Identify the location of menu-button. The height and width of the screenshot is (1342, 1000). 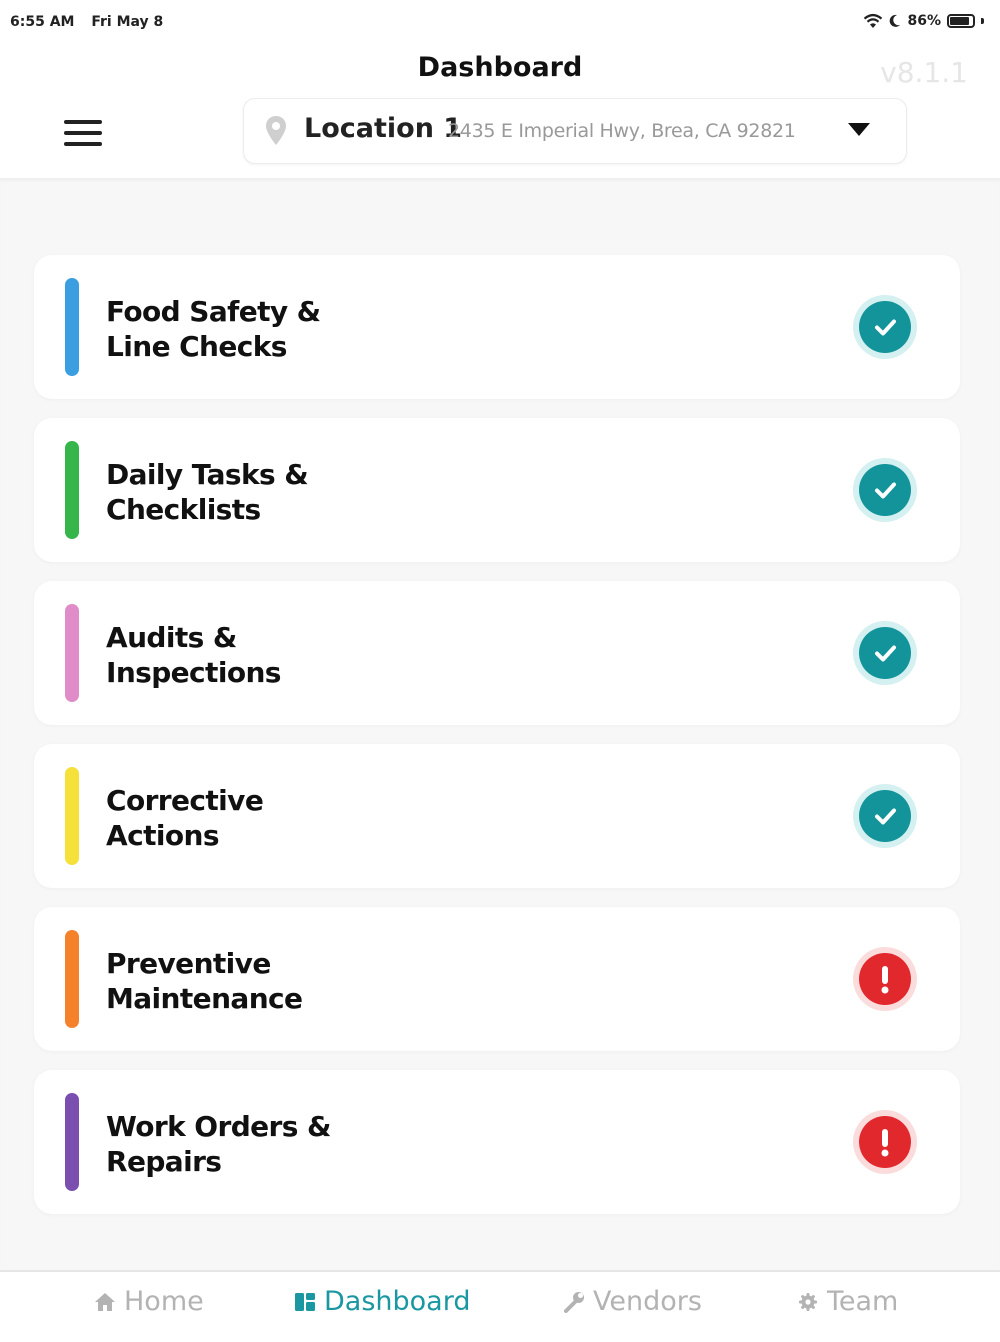
(83, 136).